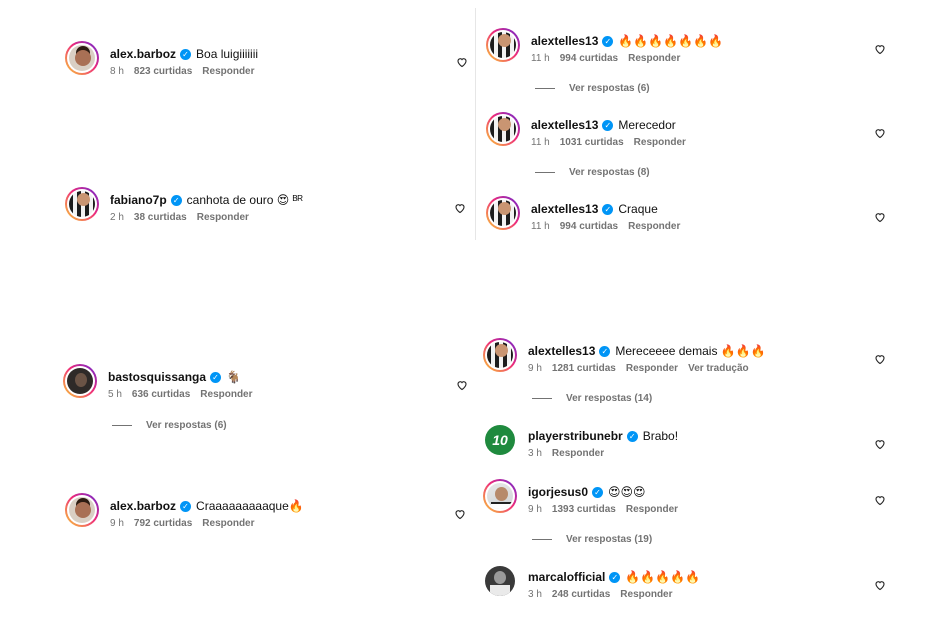  Describe the element at coordinates (647, 125) in the screenshot. I see `comment-text: Merecedor` at that location.